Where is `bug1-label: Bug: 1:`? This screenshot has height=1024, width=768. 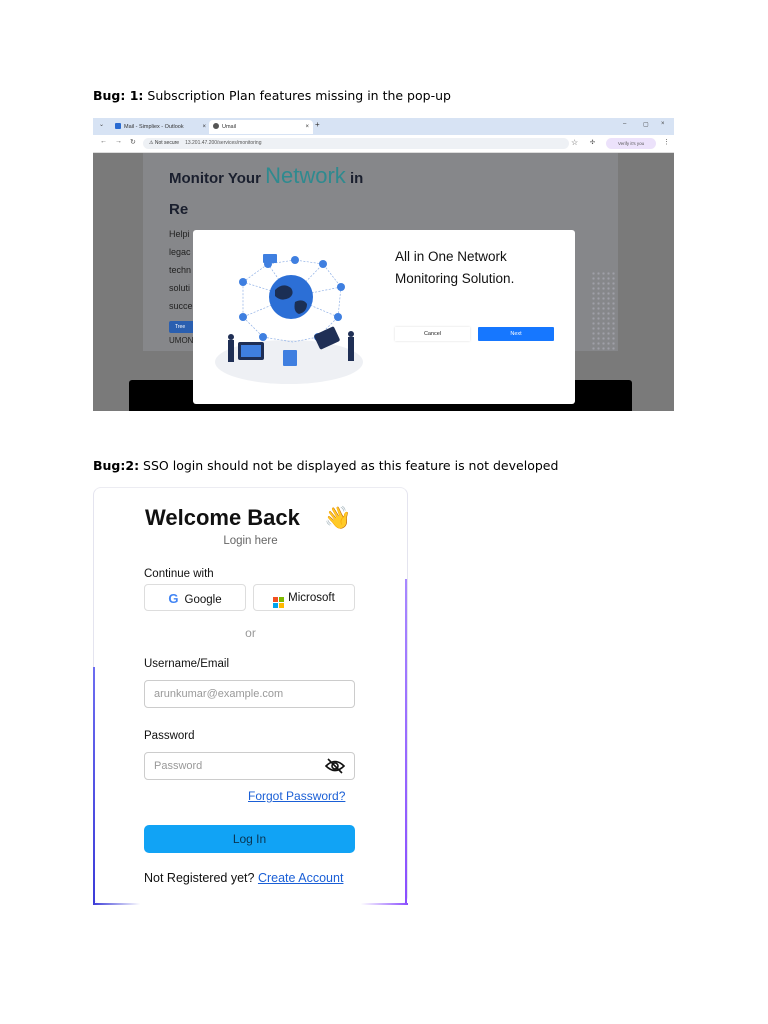 bug1-label: Bug: 1: is located at coordinates (118, 95).